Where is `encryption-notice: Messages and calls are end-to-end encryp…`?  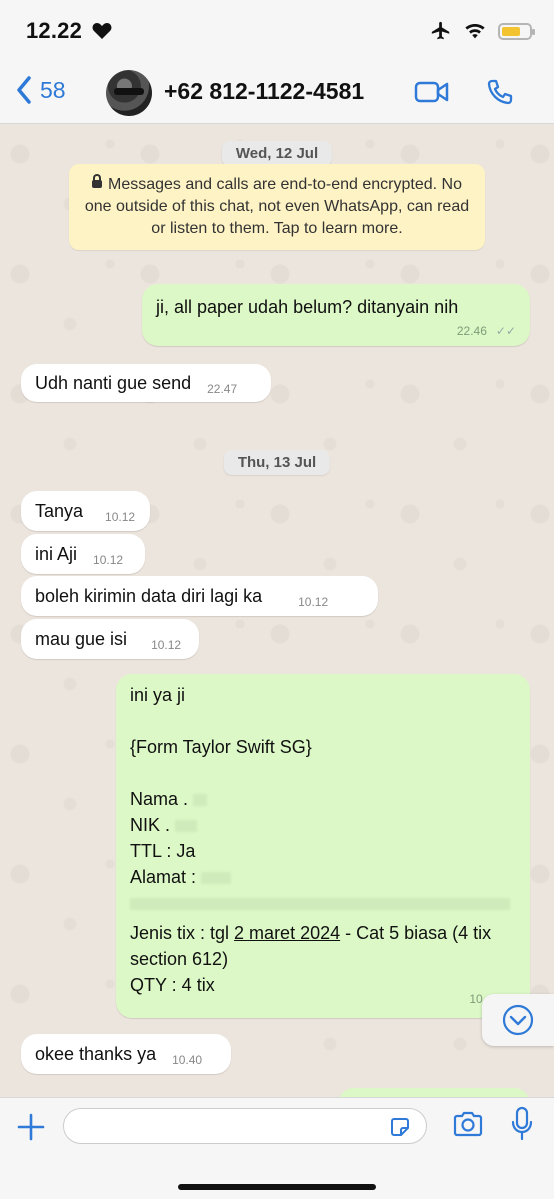 encryption-notice: Messages and calls are end-to-end encryp… is located at coordinates (277, 207).